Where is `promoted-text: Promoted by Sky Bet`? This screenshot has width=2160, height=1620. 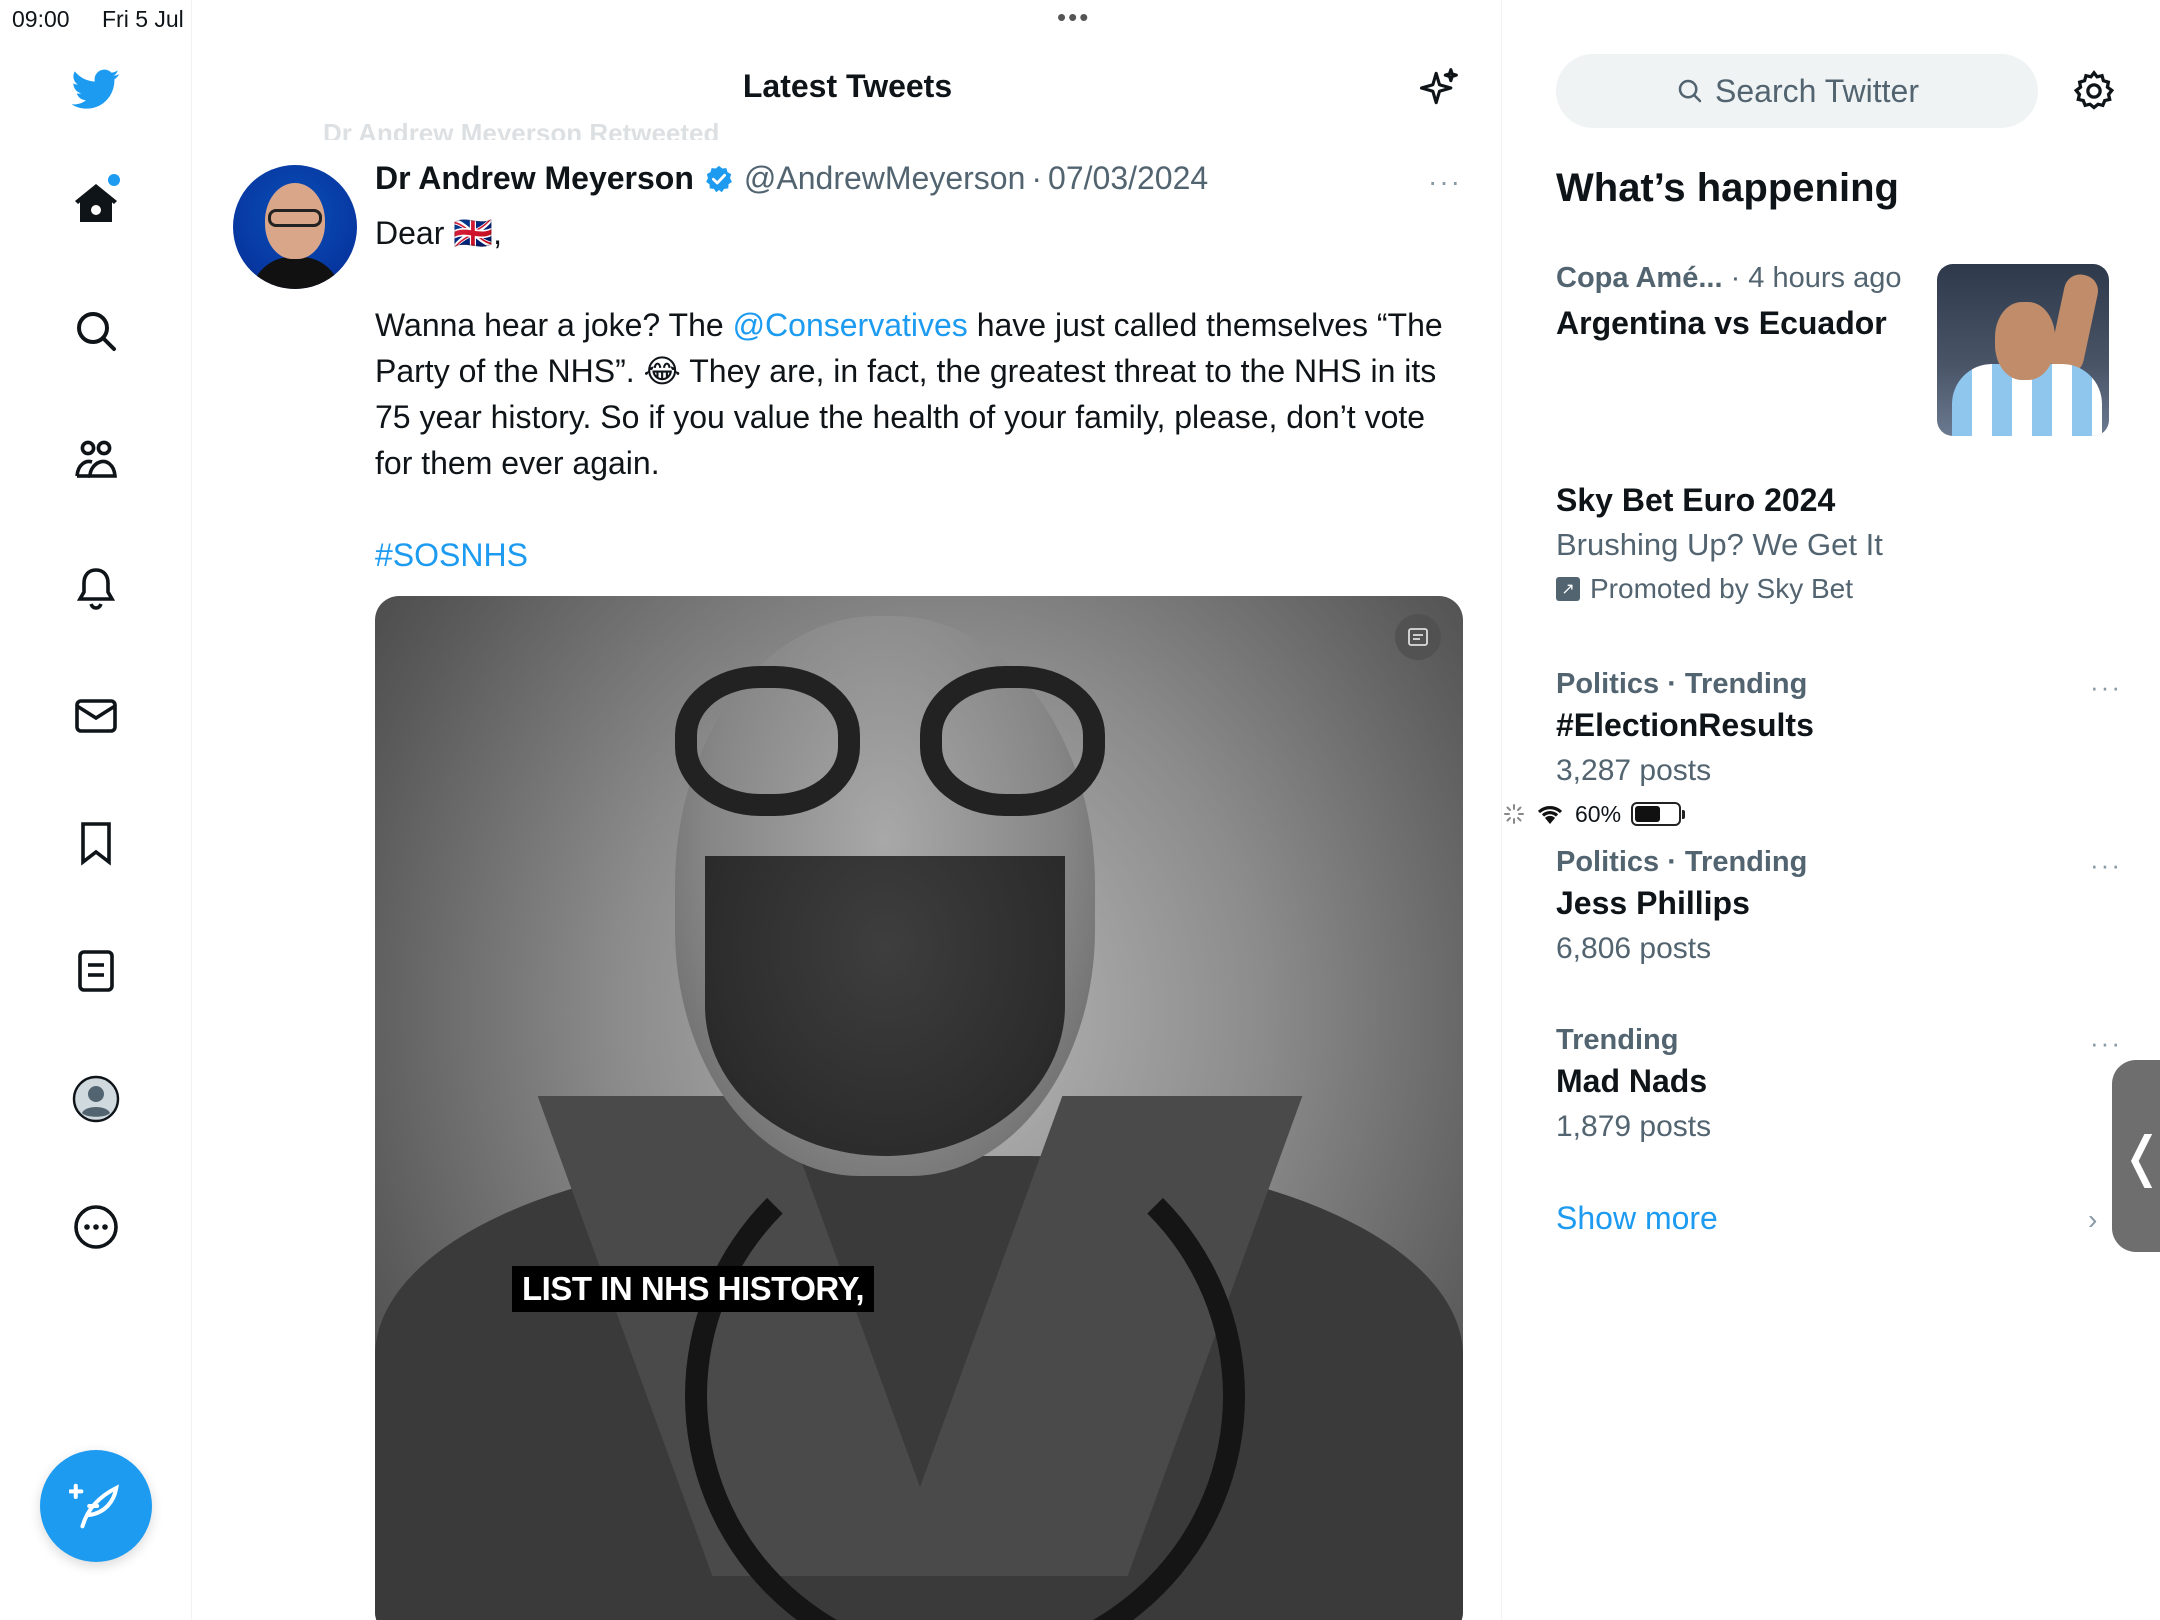 promoted-text: Promoted by Sky Bet is located at coordinates (1722, 588).